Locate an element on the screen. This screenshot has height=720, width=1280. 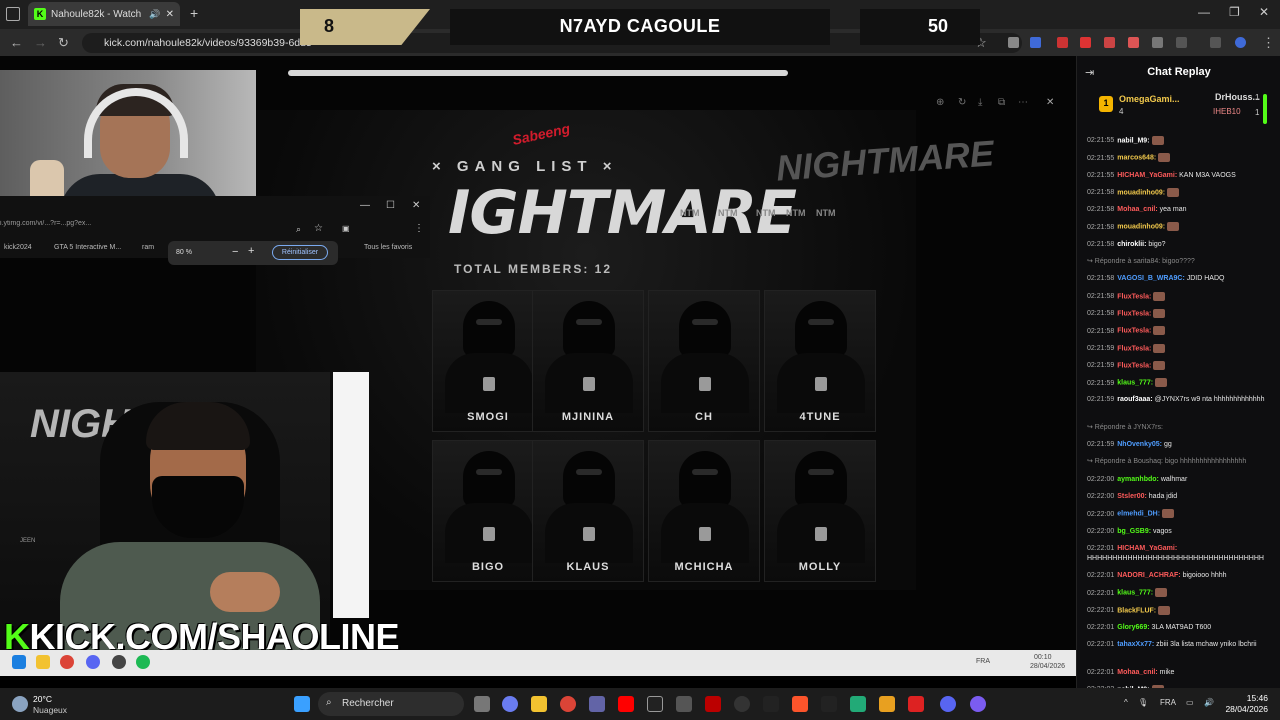
teams-icon is located at coordinates (597, 704).